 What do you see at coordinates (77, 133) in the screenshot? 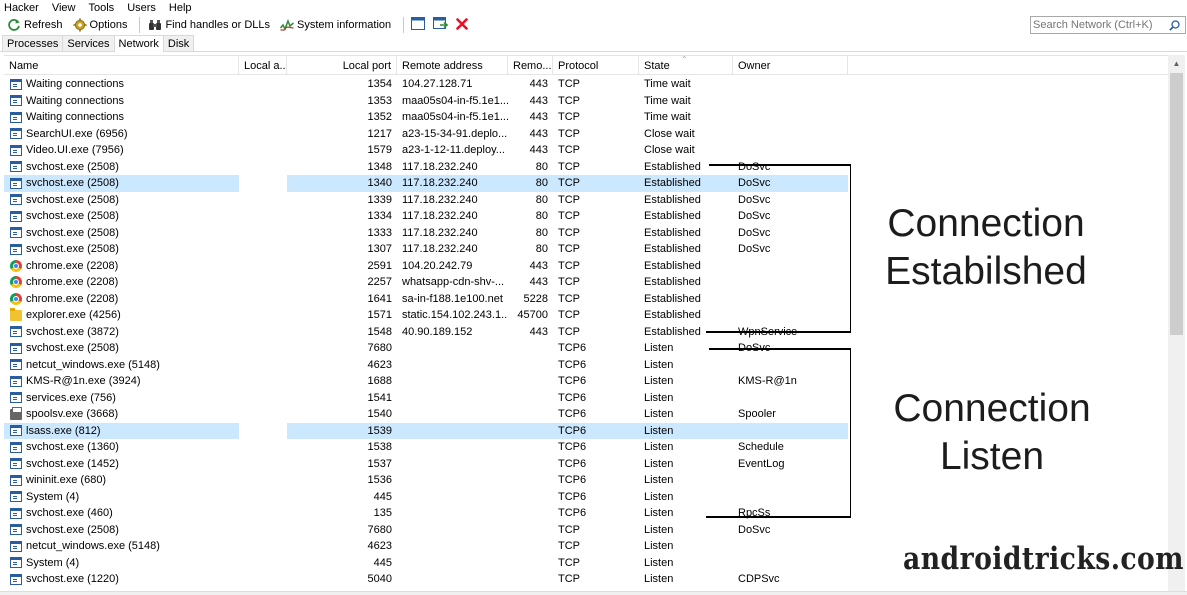
I see `process-name: SearchUI.exe (6956)` at bounding box center [77, 133].